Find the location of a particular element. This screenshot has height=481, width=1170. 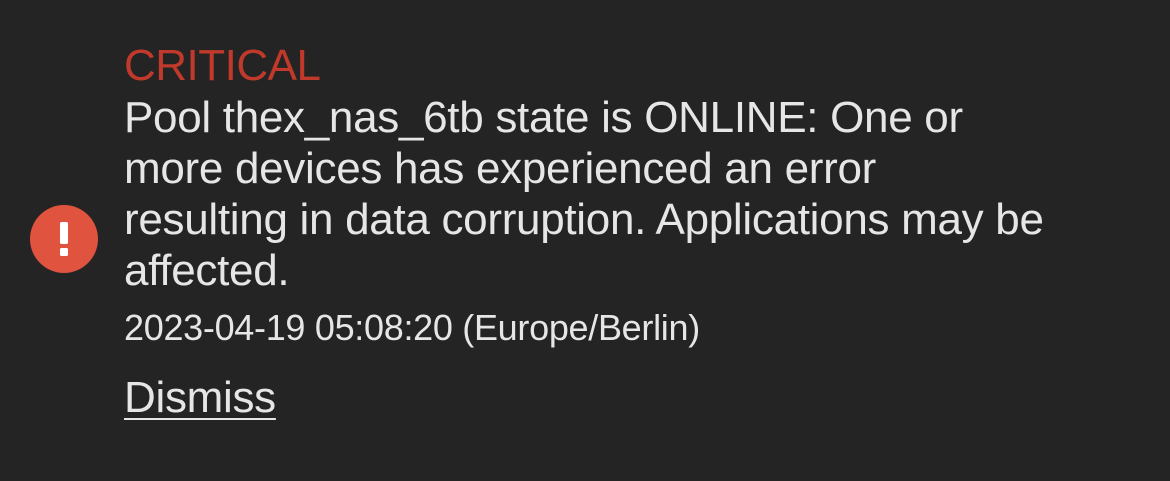

error-circle-icon is located at coordinates (64, 239).